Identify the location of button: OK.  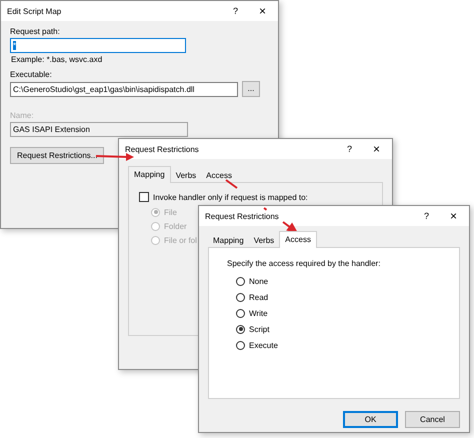
(370, 419).